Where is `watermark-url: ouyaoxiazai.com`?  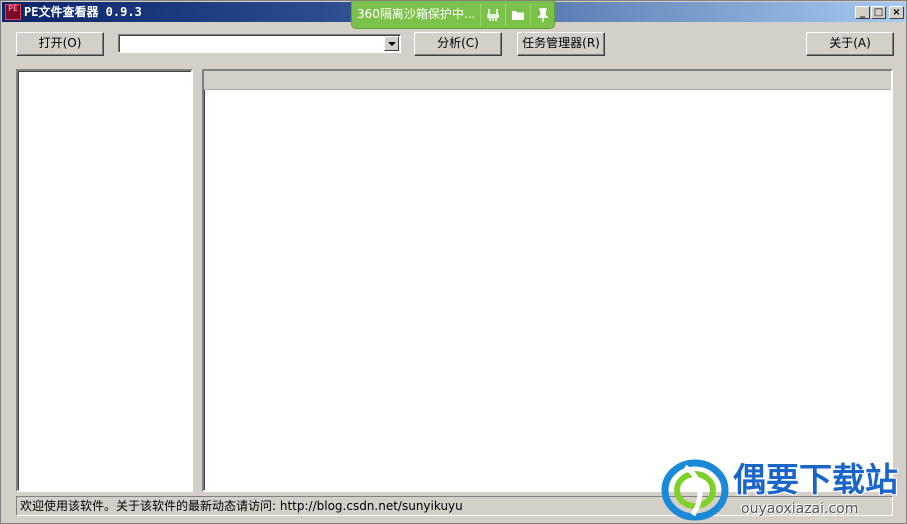 watermark-url: ouyaoxiazai.com is located at coordinates (800, 509).